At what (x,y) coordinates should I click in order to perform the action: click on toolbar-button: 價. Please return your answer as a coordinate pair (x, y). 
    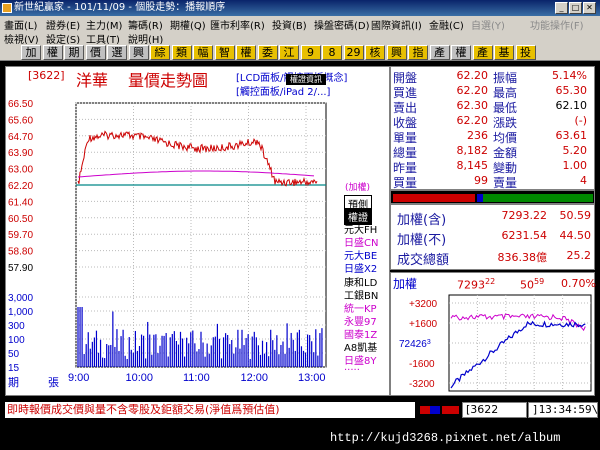
    Looking at the image, I should click on (95, 52).